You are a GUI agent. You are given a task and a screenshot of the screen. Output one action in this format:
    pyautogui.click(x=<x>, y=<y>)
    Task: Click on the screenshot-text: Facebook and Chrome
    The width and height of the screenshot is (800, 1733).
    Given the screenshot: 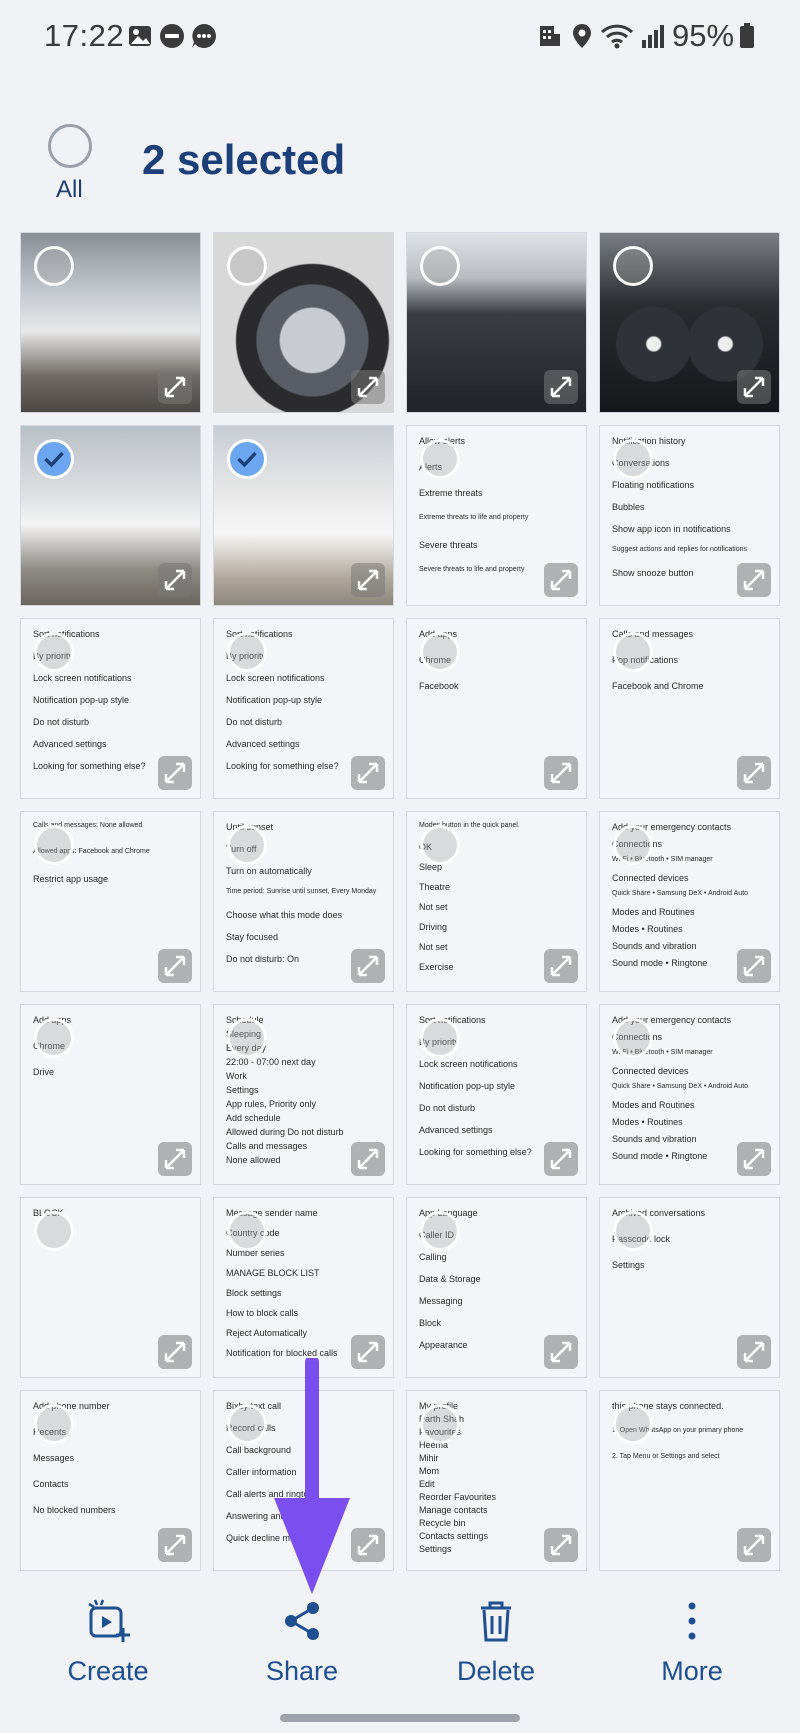 What is the action you would take?
    pyautogui.click(x=658, y=686)
    